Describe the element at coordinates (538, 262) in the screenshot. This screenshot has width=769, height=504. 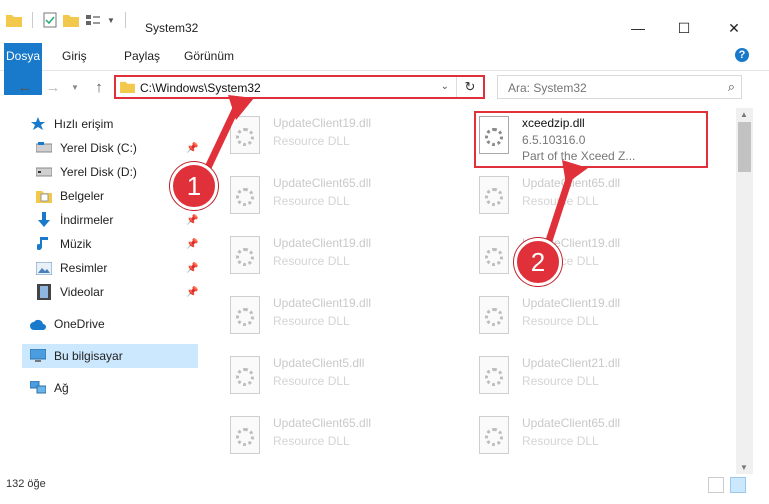
I see `callout-2: 2` at that location.